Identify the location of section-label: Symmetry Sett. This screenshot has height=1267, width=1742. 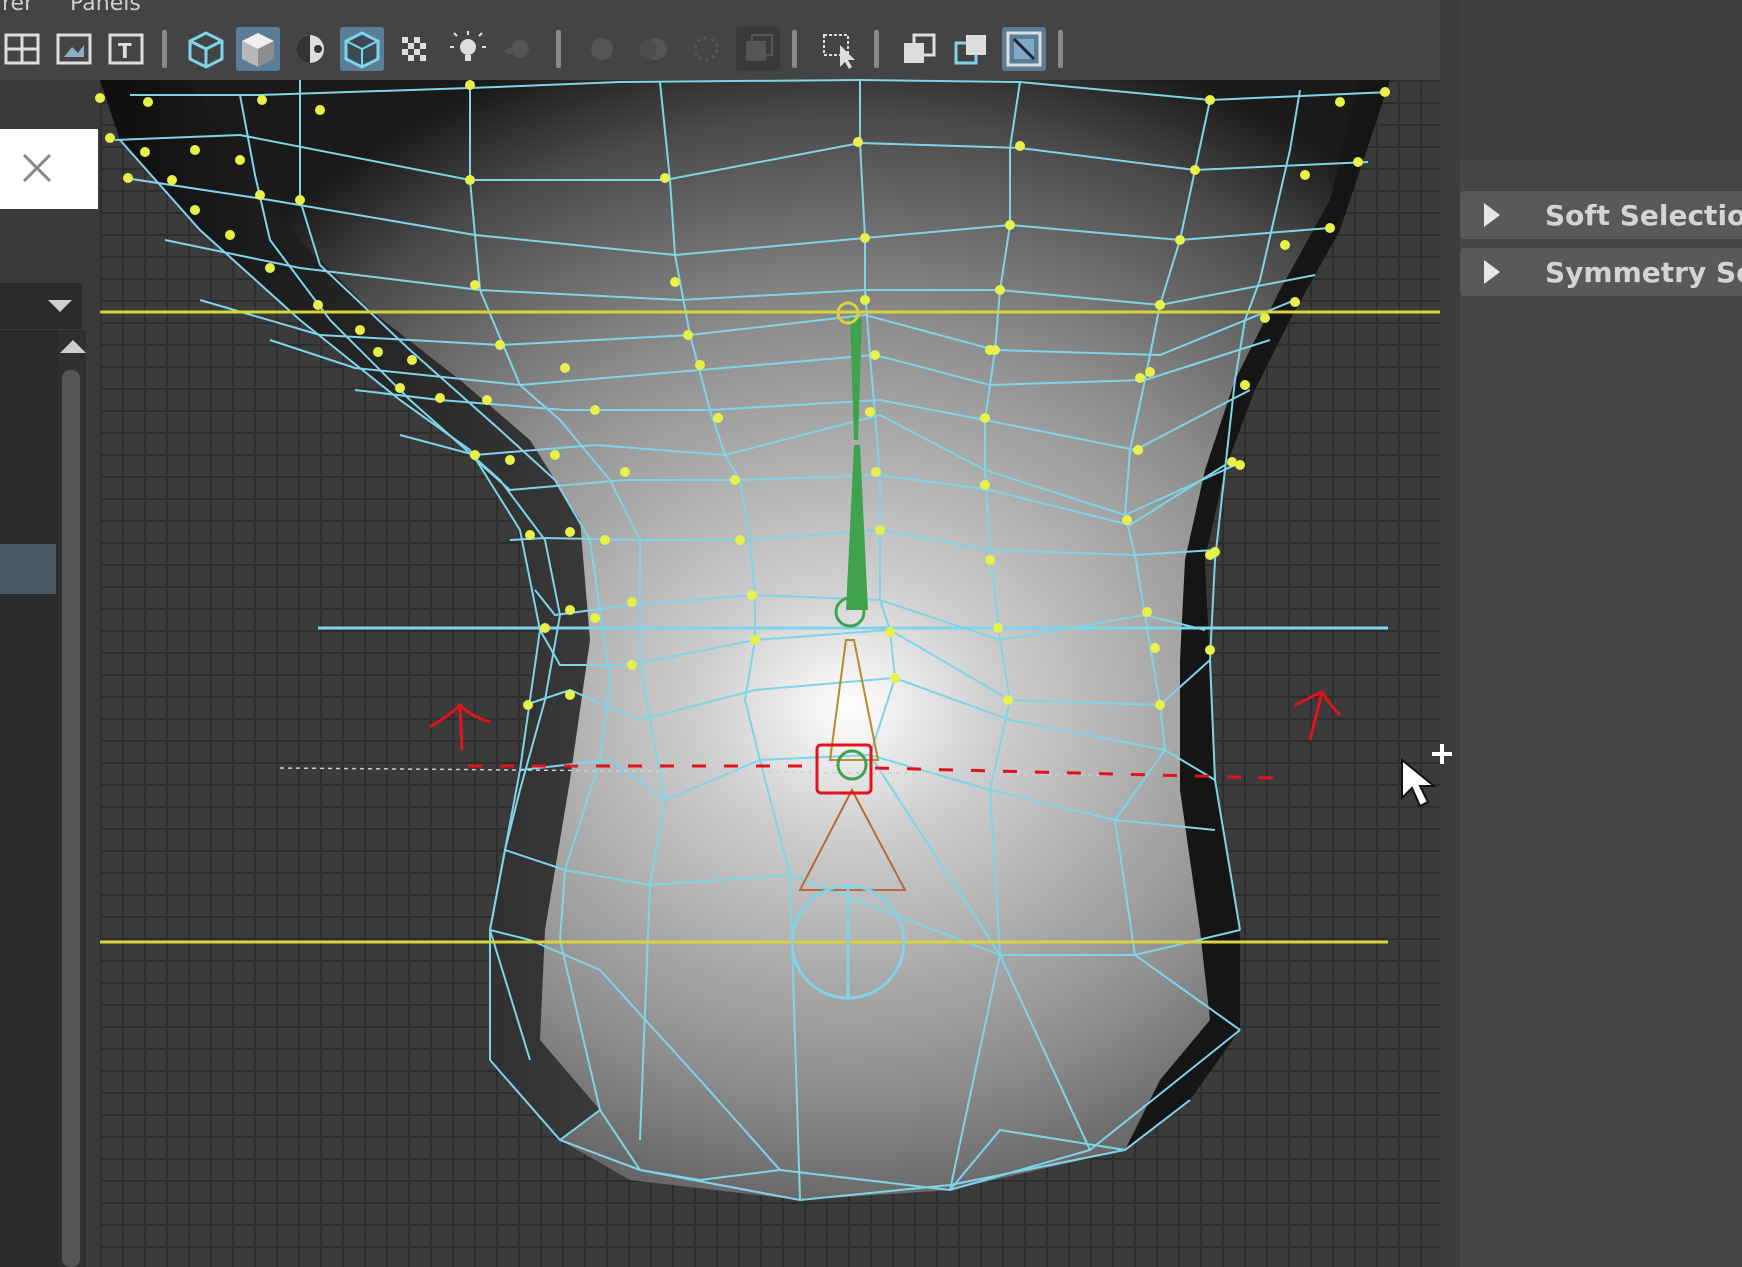
(1643, 272).